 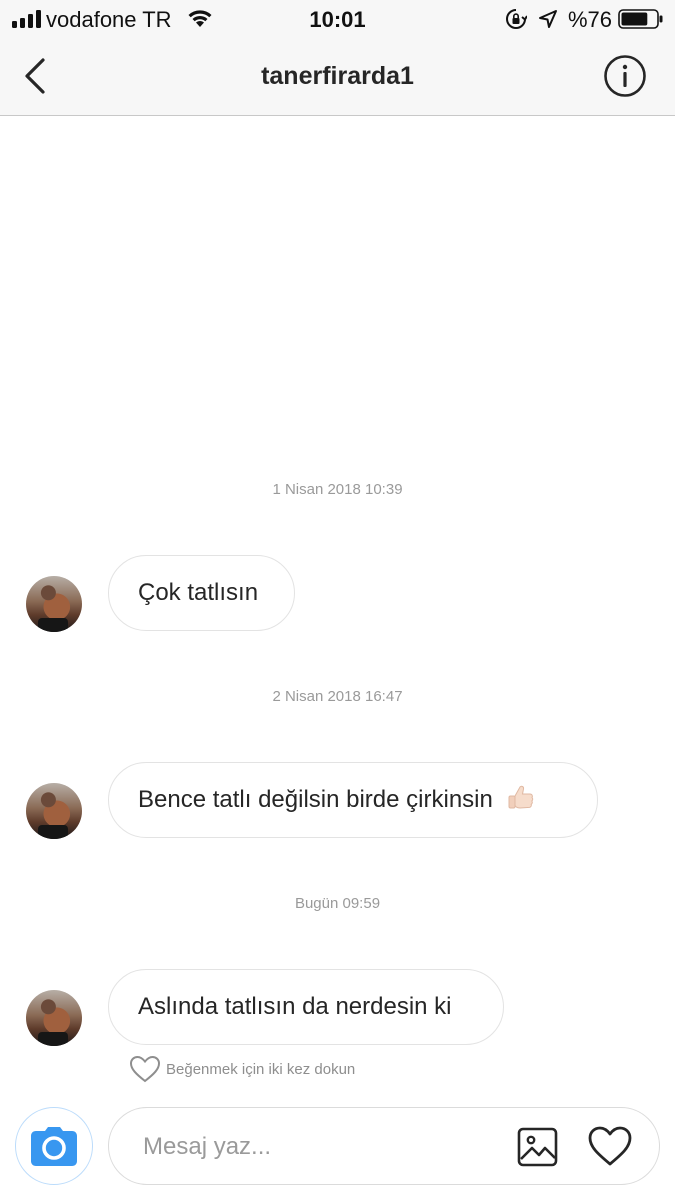 What do you see at coordinates (590, 19) in the screenshot?
I see `battery-percent: %76` at bounding box center [590, 19].